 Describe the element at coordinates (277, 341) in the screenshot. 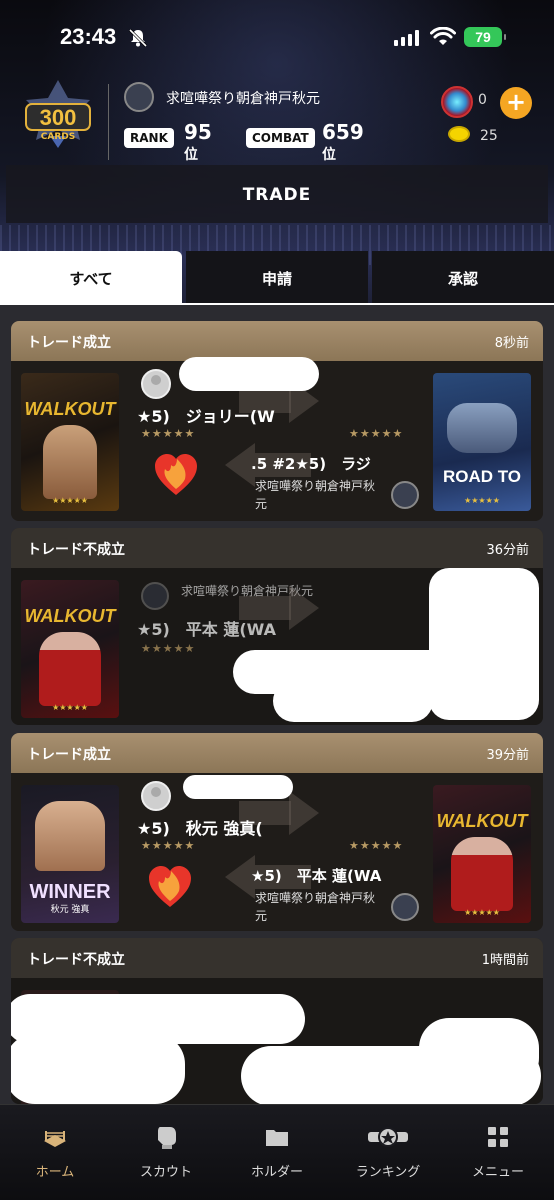

I see `trade-item-header: トレード成立 8秒前` at that location.